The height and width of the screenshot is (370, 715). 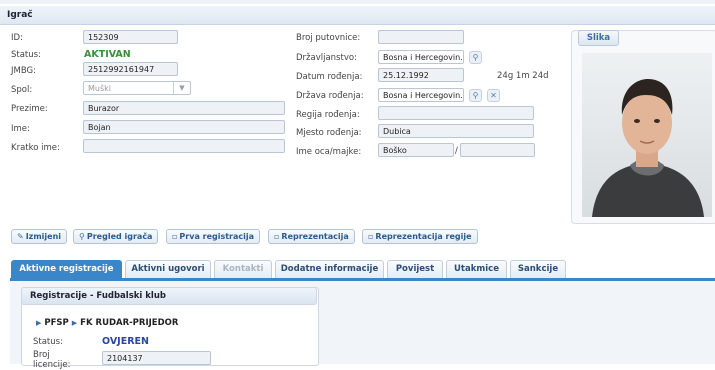 I want to click on licence-label: Broj licencije:, so click(x=52, y=360).